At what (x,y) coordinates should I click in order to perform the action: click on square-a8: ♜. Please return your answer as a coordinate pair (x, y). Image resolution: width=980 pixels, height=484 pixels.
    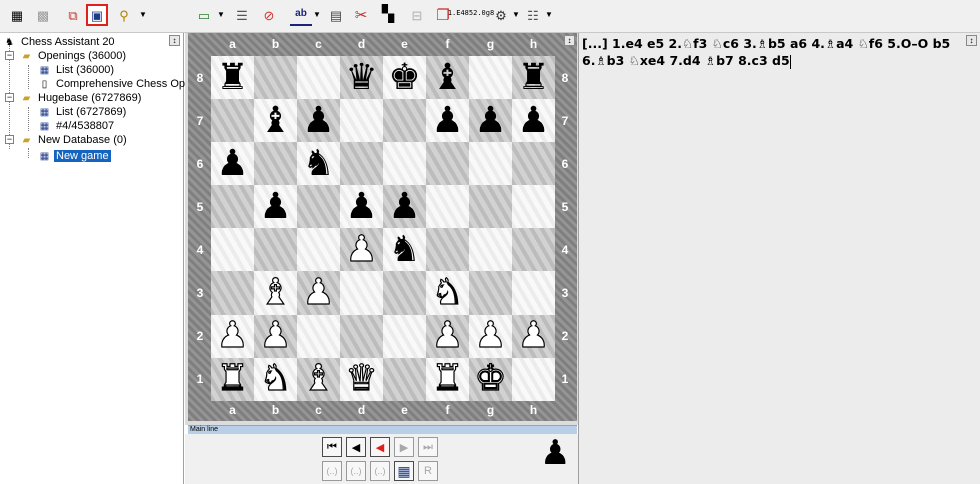
    Looking at the image, I should click on (232, 78).